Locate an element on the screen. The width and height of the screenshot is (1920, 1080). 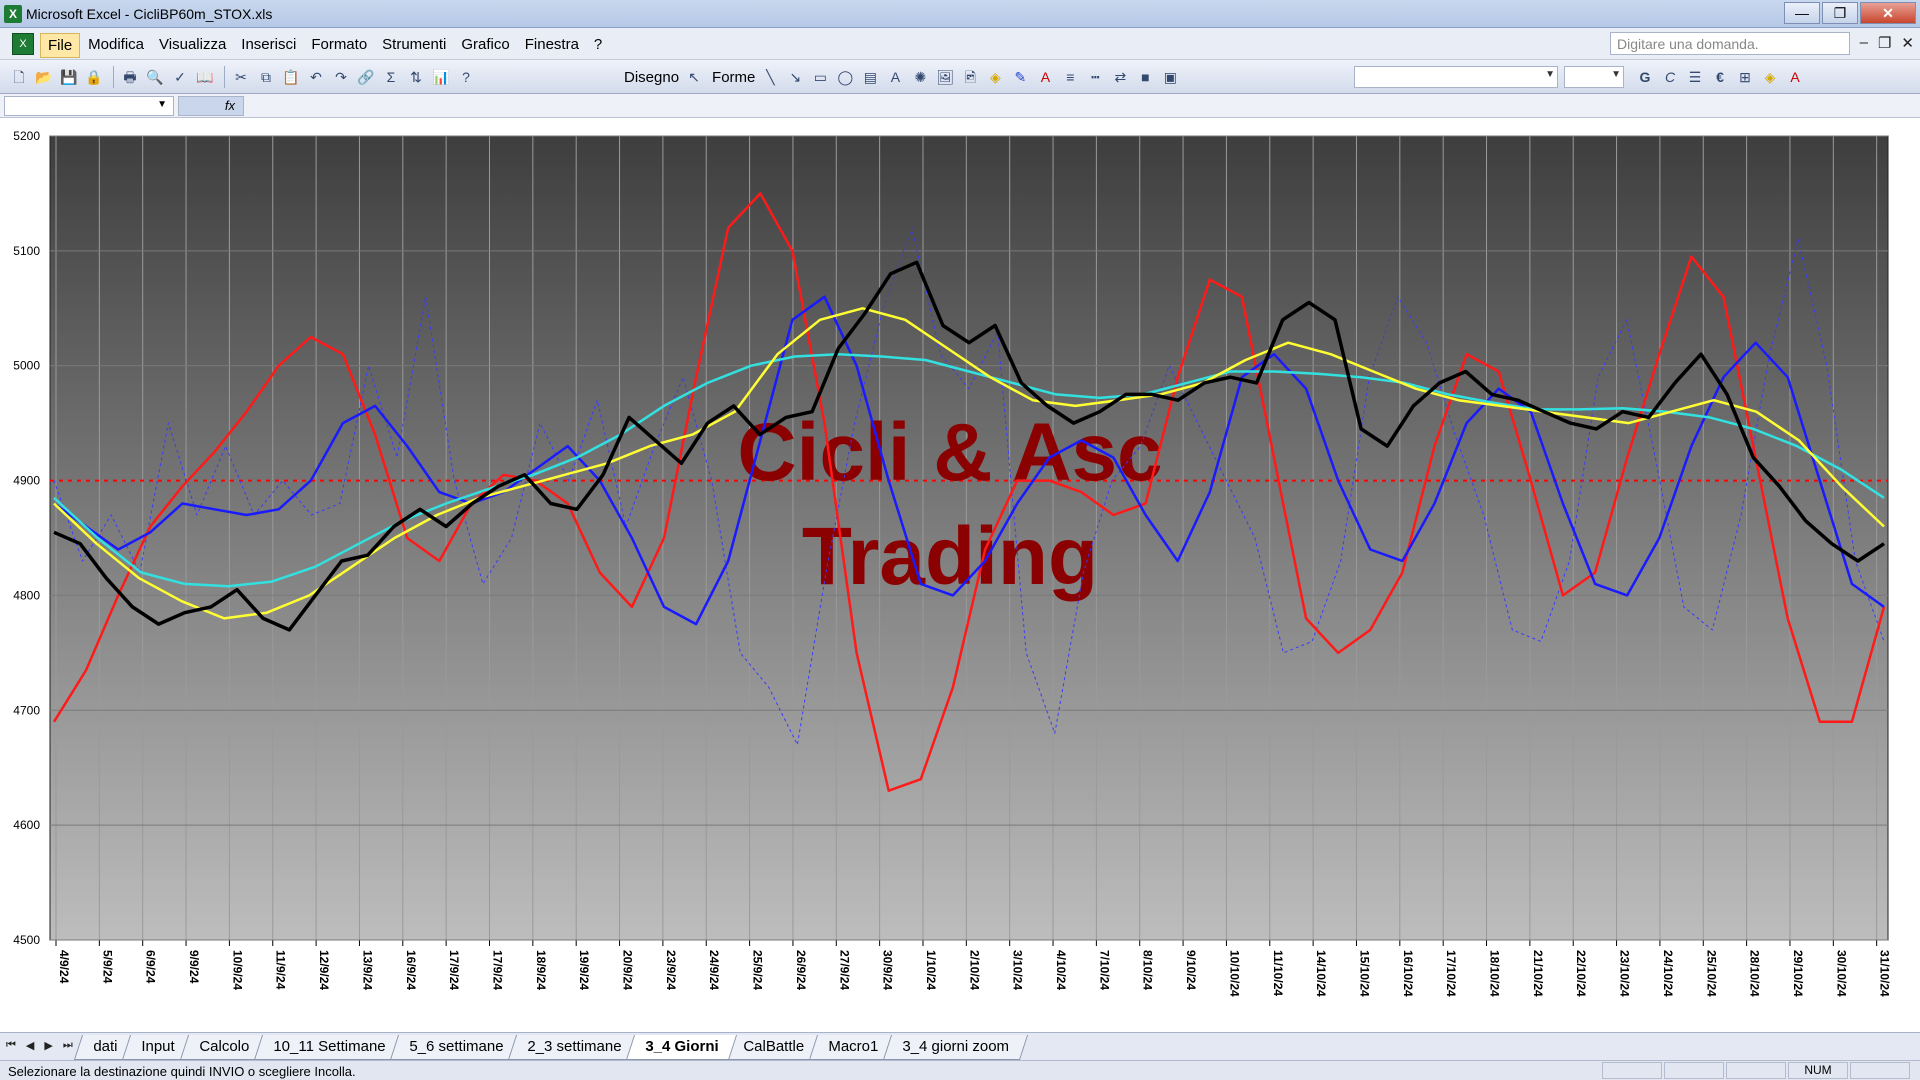
x-tick-label: 23/10/24 is located at coordinates (1625, 973).